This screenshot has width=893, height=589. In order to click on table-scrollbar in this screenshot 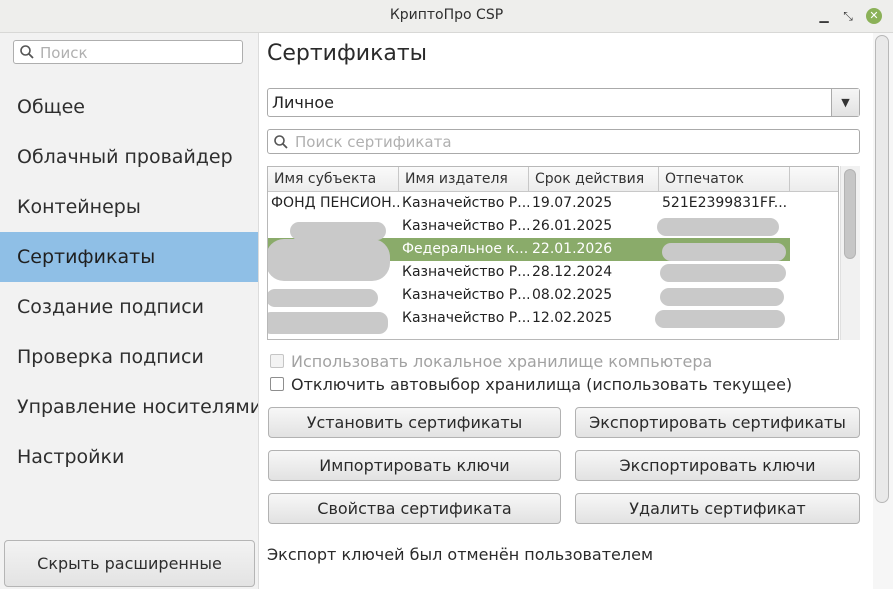, I will do `click(850, 253)`.